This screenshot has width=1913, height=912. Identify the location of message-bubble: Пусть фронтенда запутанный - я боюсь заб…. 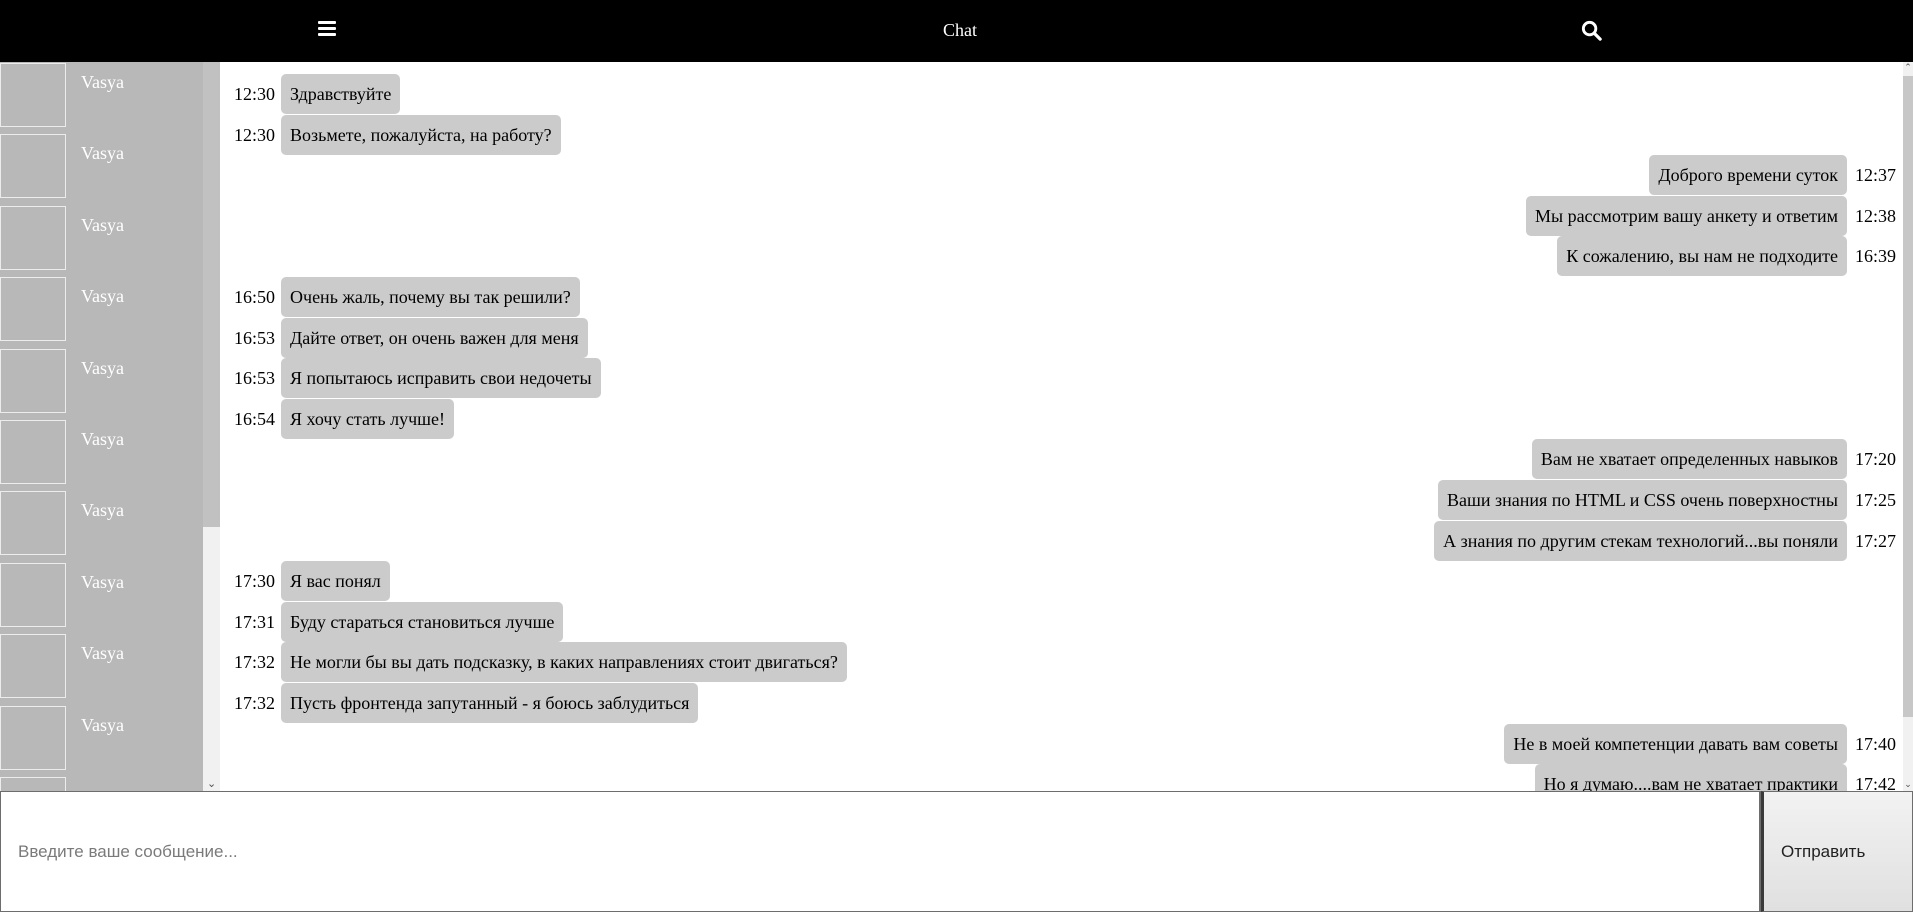
(490, 703).